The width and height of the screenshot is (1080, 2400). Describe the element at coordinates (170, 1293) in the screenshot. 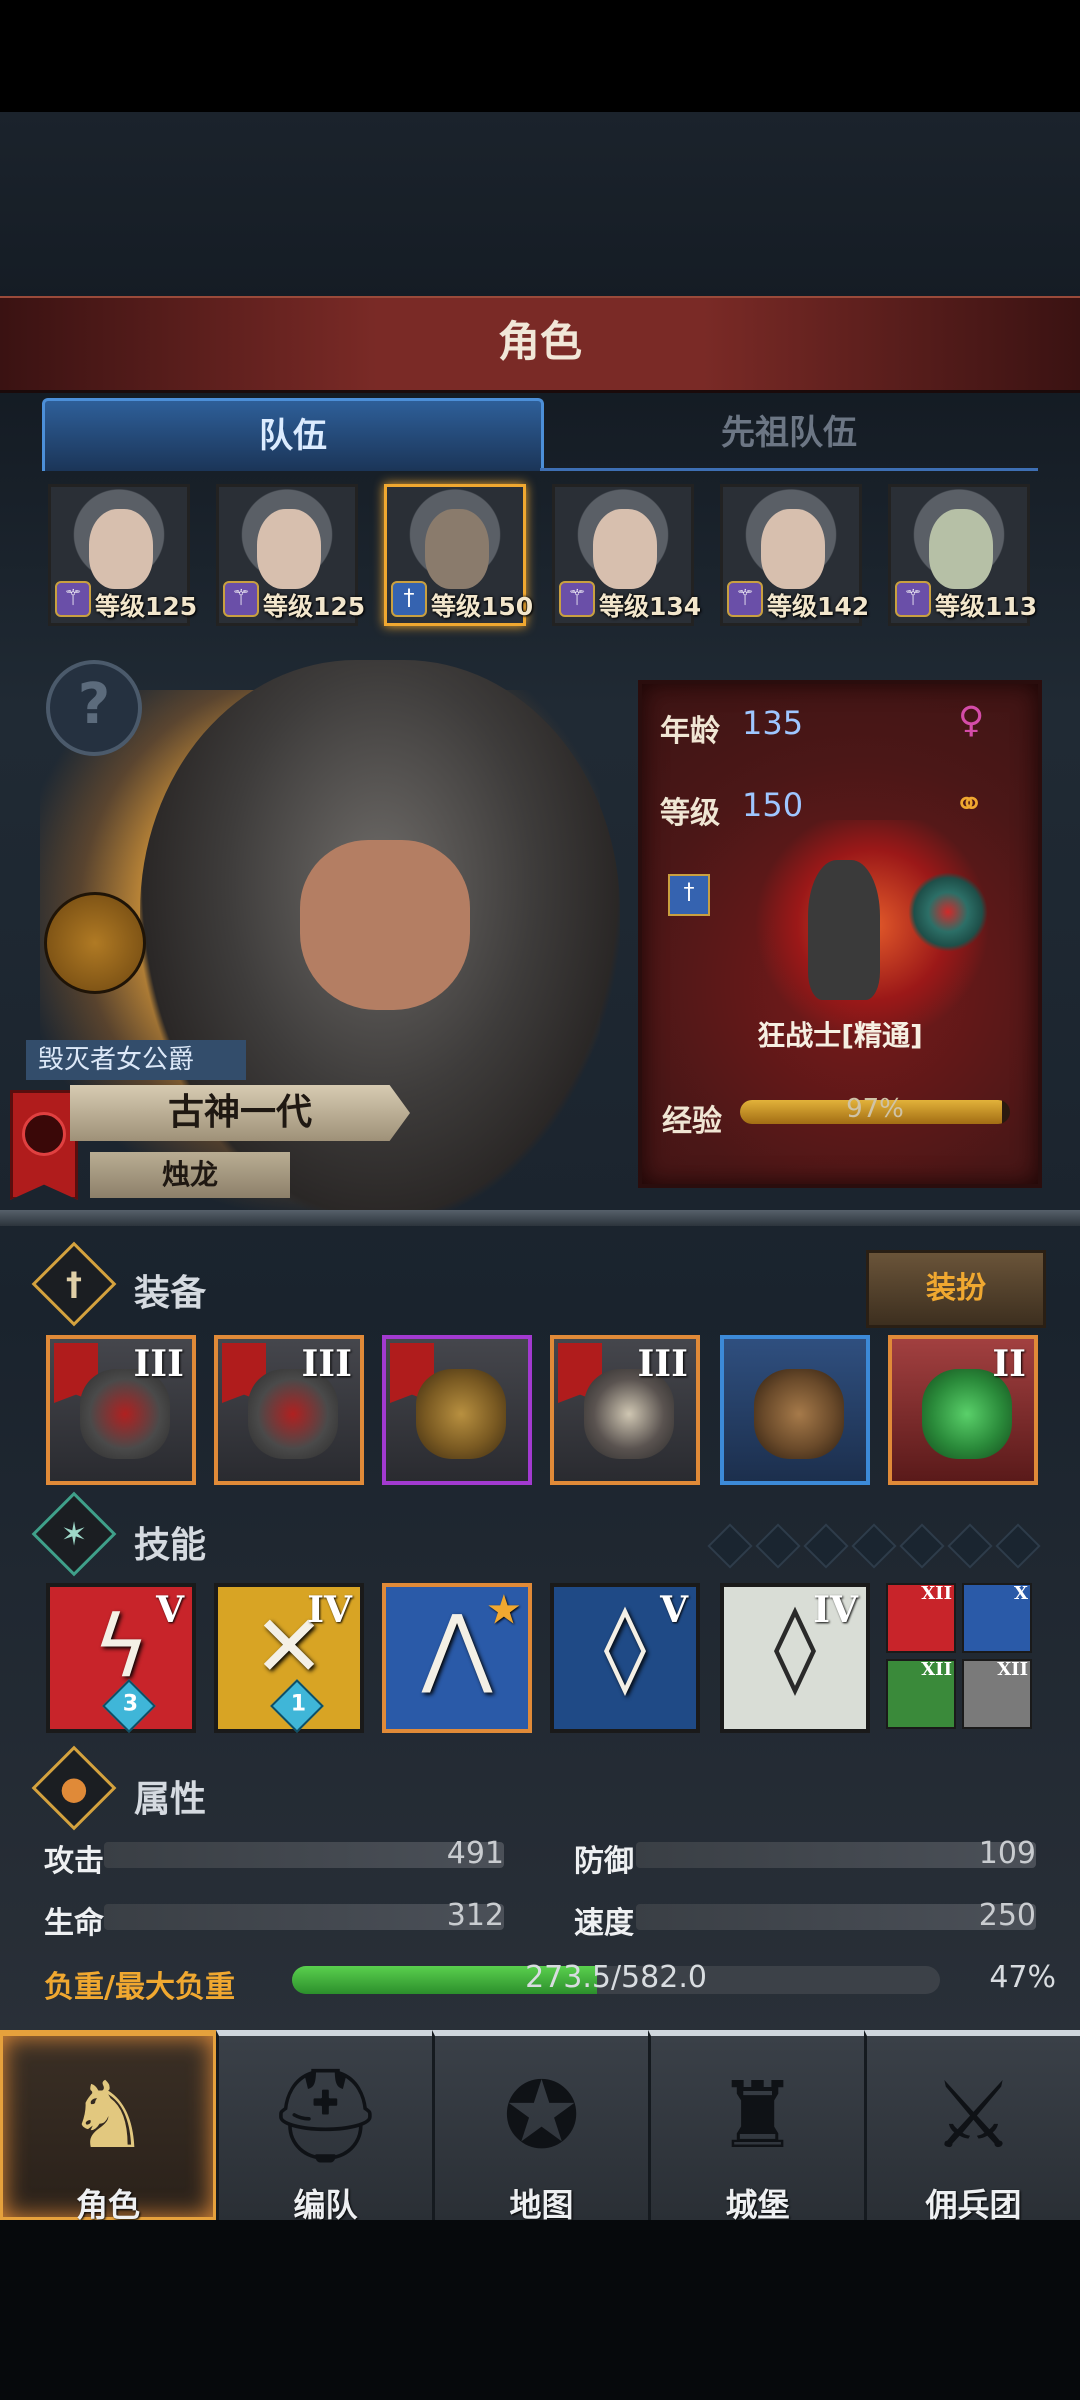

I see `equipment-title: 装备` at that location.